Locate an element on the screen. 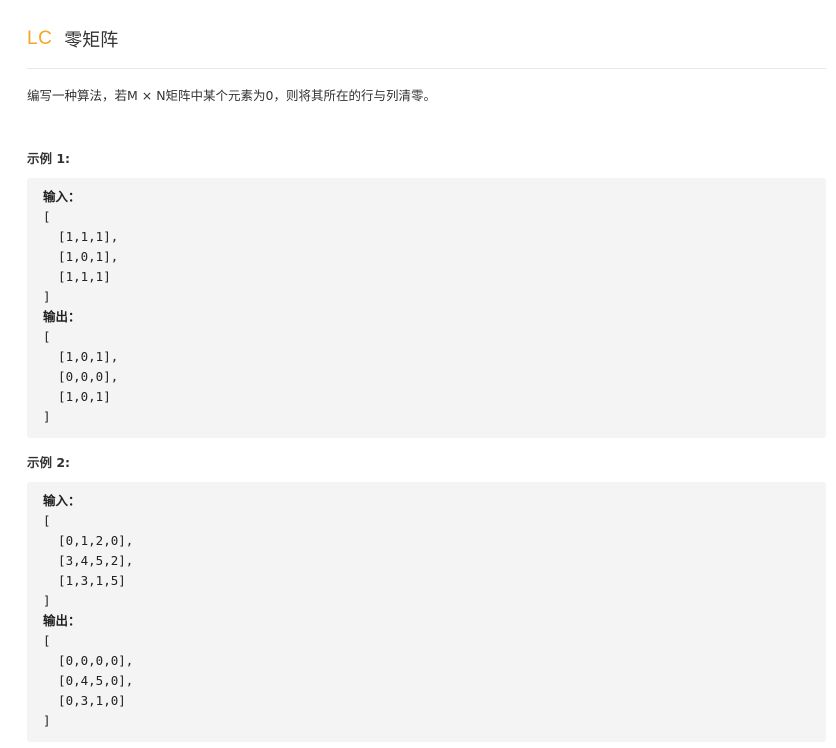 This screenshot has height=748, width=836. code-line: [3,4,5,2], is located at coordinates (88, 560).